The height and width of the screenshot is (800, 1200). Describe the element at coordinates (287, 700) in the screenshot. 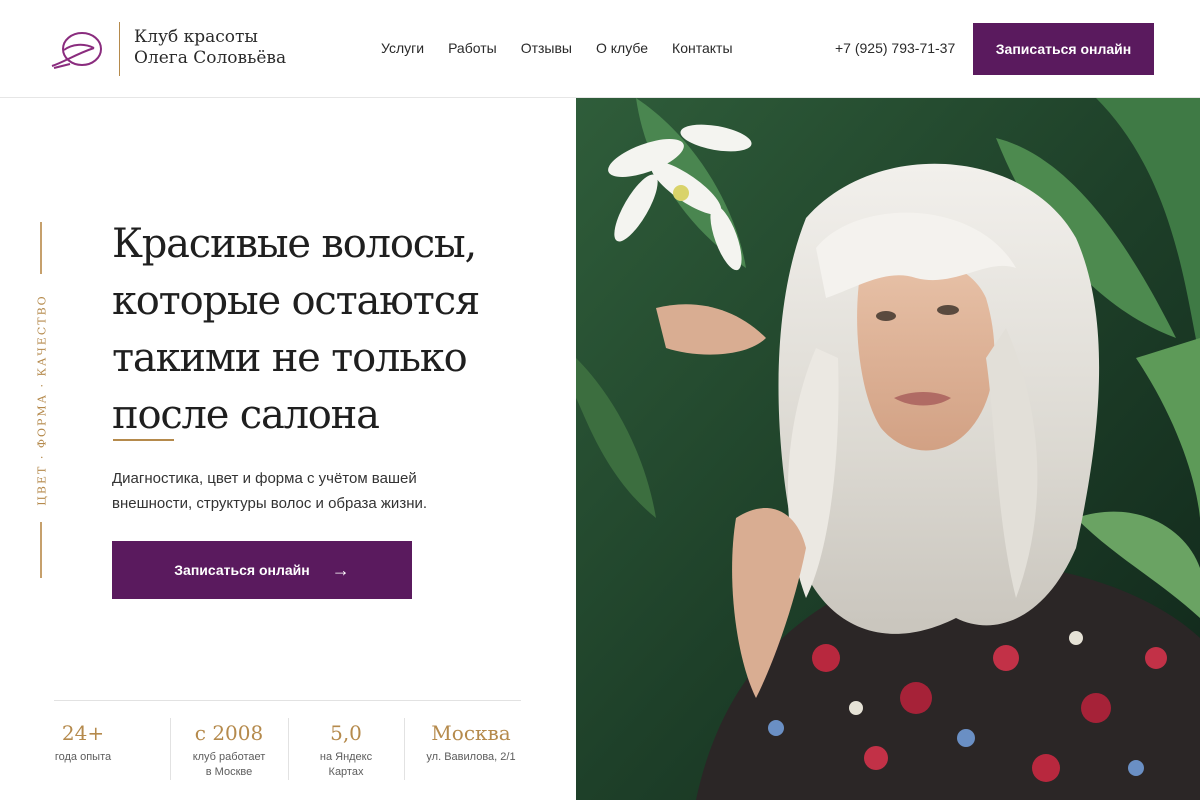

I see `stats-divider` at that location.